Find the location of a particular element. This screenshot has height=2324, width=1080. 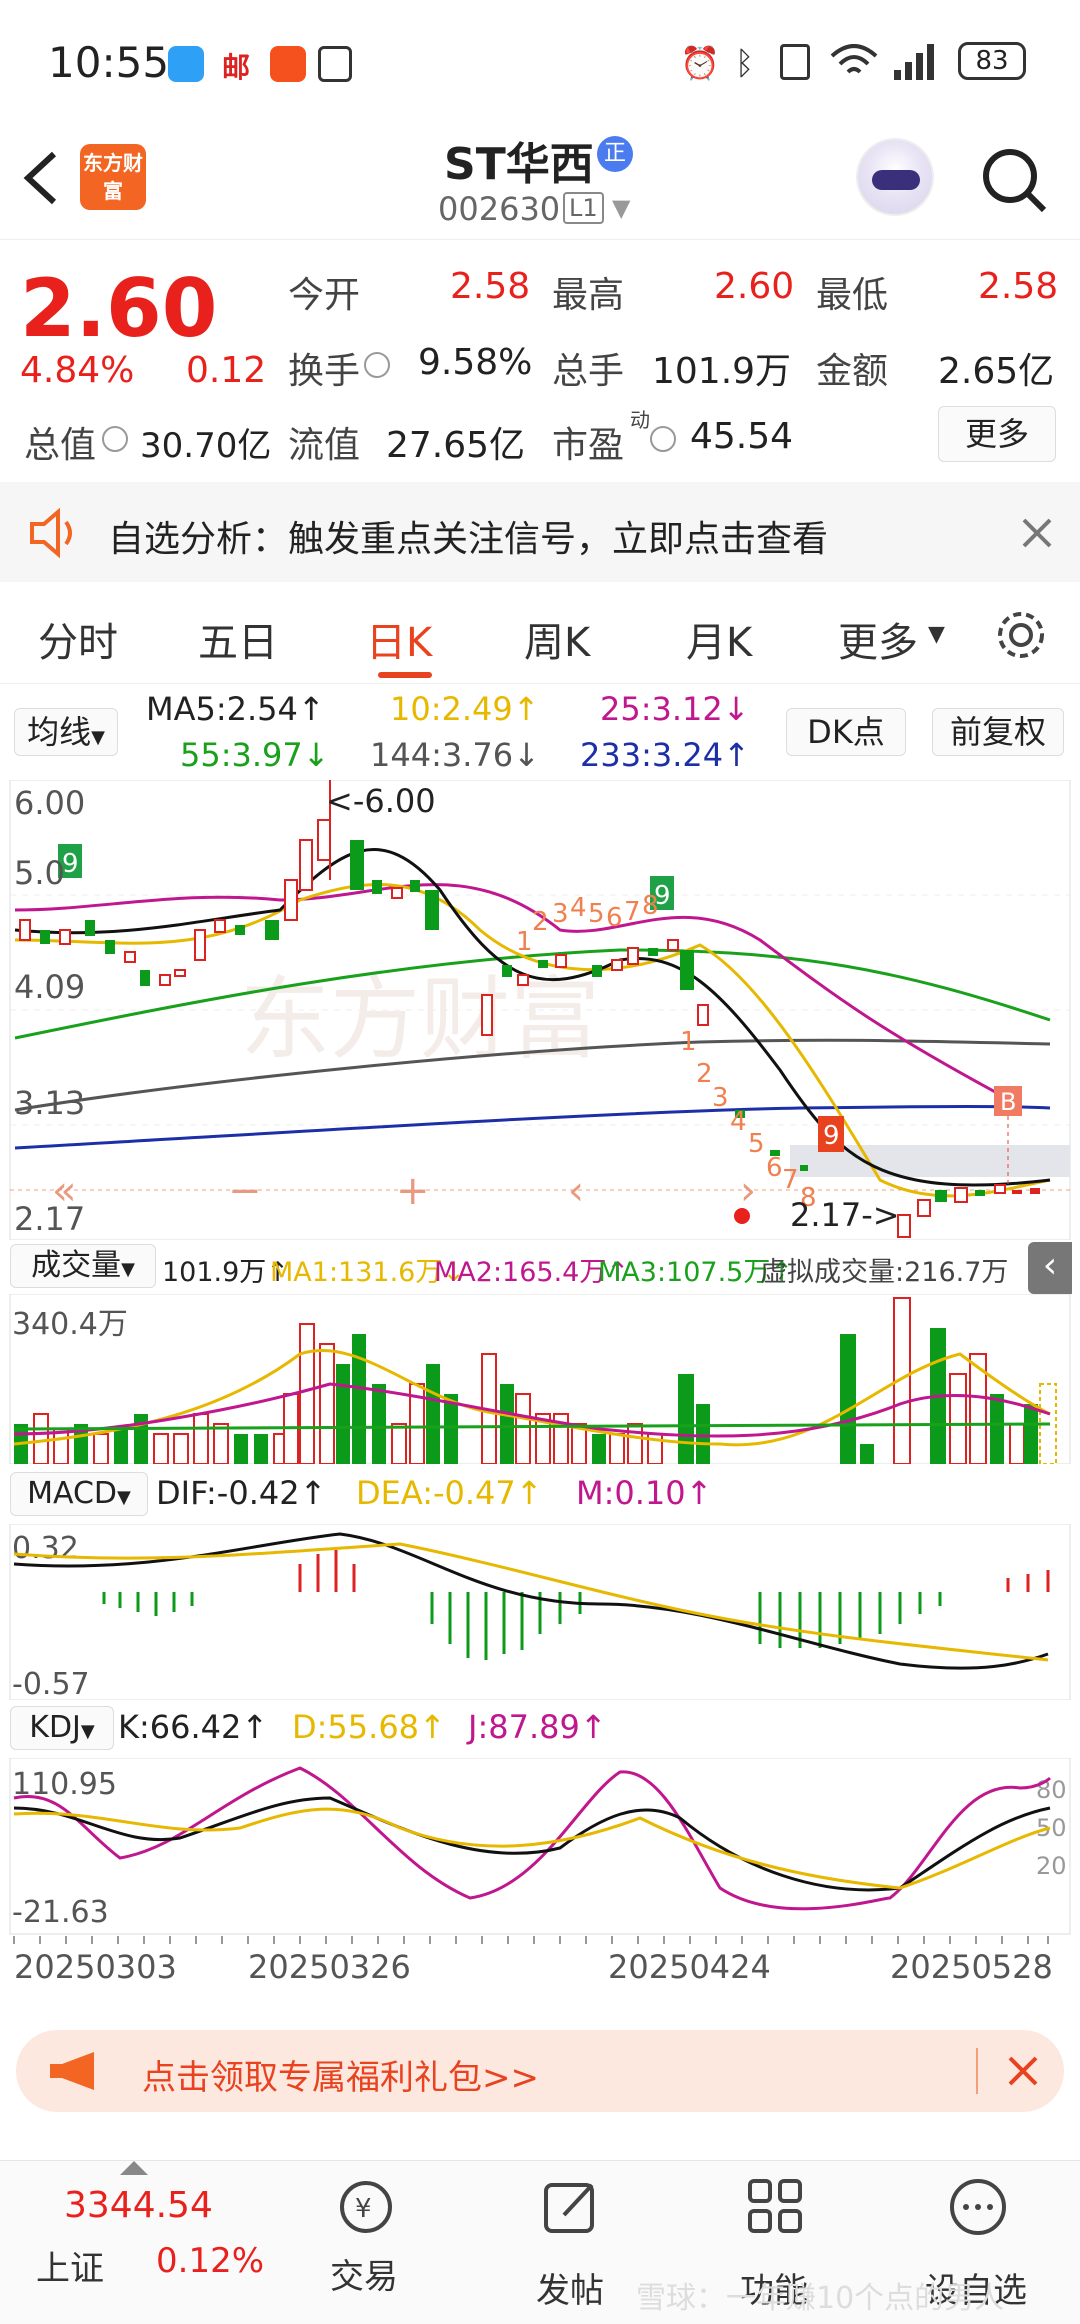

x-label: 20250303 is located at coordinates (95, 1967).